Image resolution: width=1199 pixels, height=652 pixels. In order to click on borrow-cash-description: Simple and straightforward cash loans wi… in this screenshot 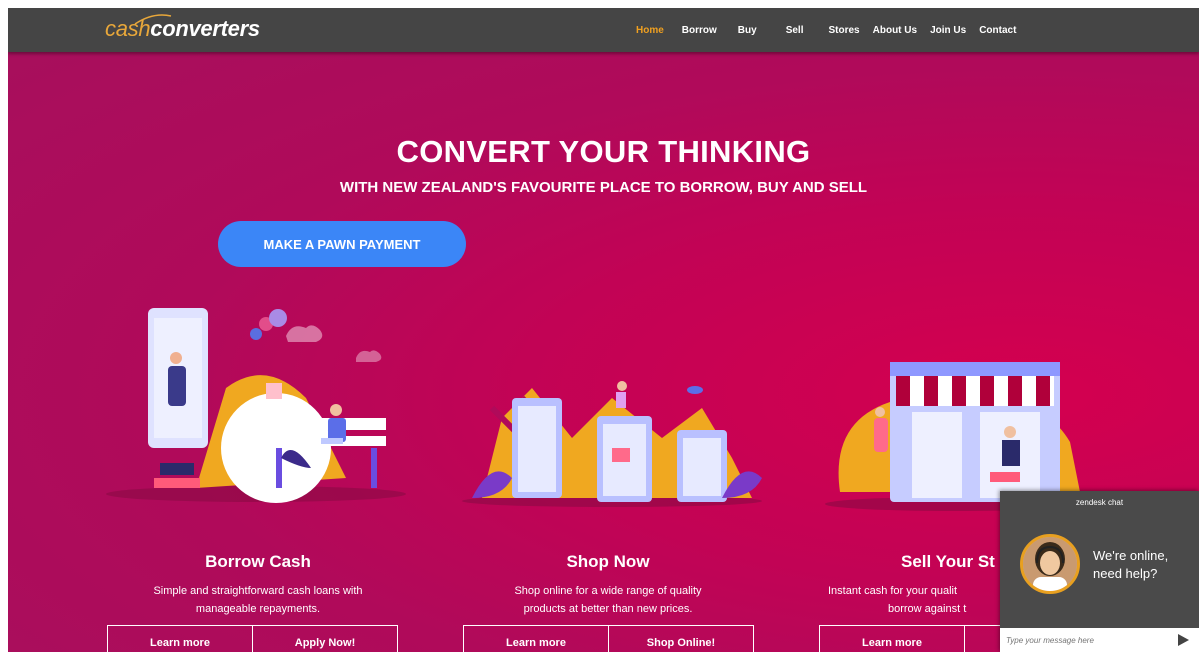, I will do `click(258, 600)`.